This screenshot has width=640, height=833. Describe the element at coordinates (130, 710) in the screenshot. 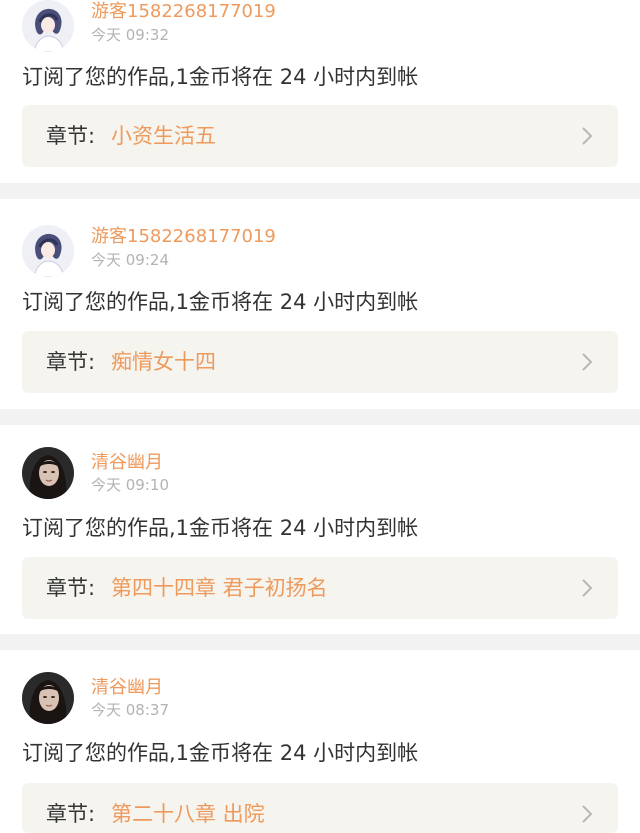

I see `timestamp: 今天 08:37` at that location.